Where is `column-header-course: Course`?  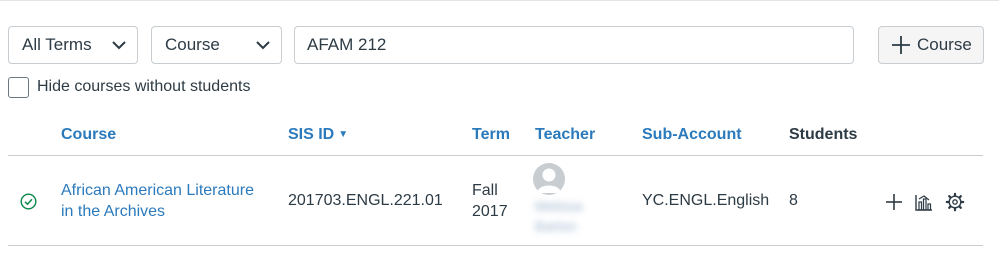 column-header-course: Course is located at coordinates (88, 135).